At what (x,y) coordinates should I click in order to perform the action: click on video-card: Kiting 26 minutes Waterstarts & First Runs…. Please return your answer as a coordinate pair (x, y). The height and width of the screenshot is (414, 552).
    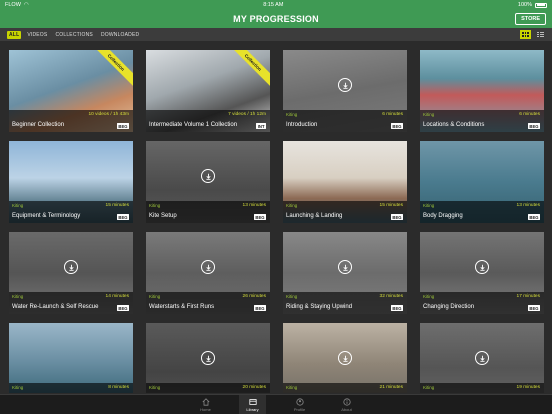
    Looking at the image, I should click on (208, 273).